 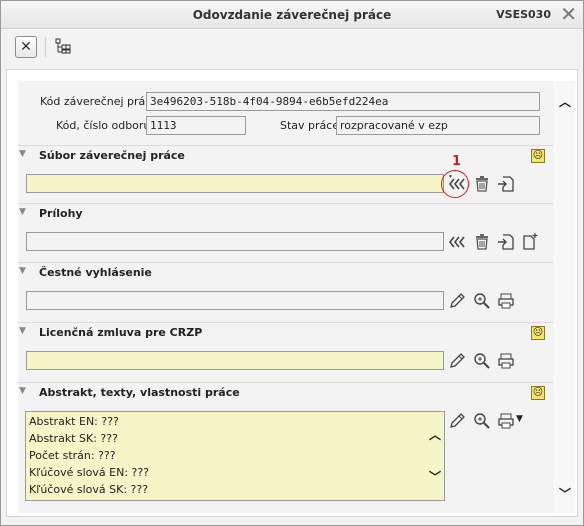 I want to click on title-bar: Odovzdanie záverečnej práce VSES030 ✕, so click(x=292, y=15).